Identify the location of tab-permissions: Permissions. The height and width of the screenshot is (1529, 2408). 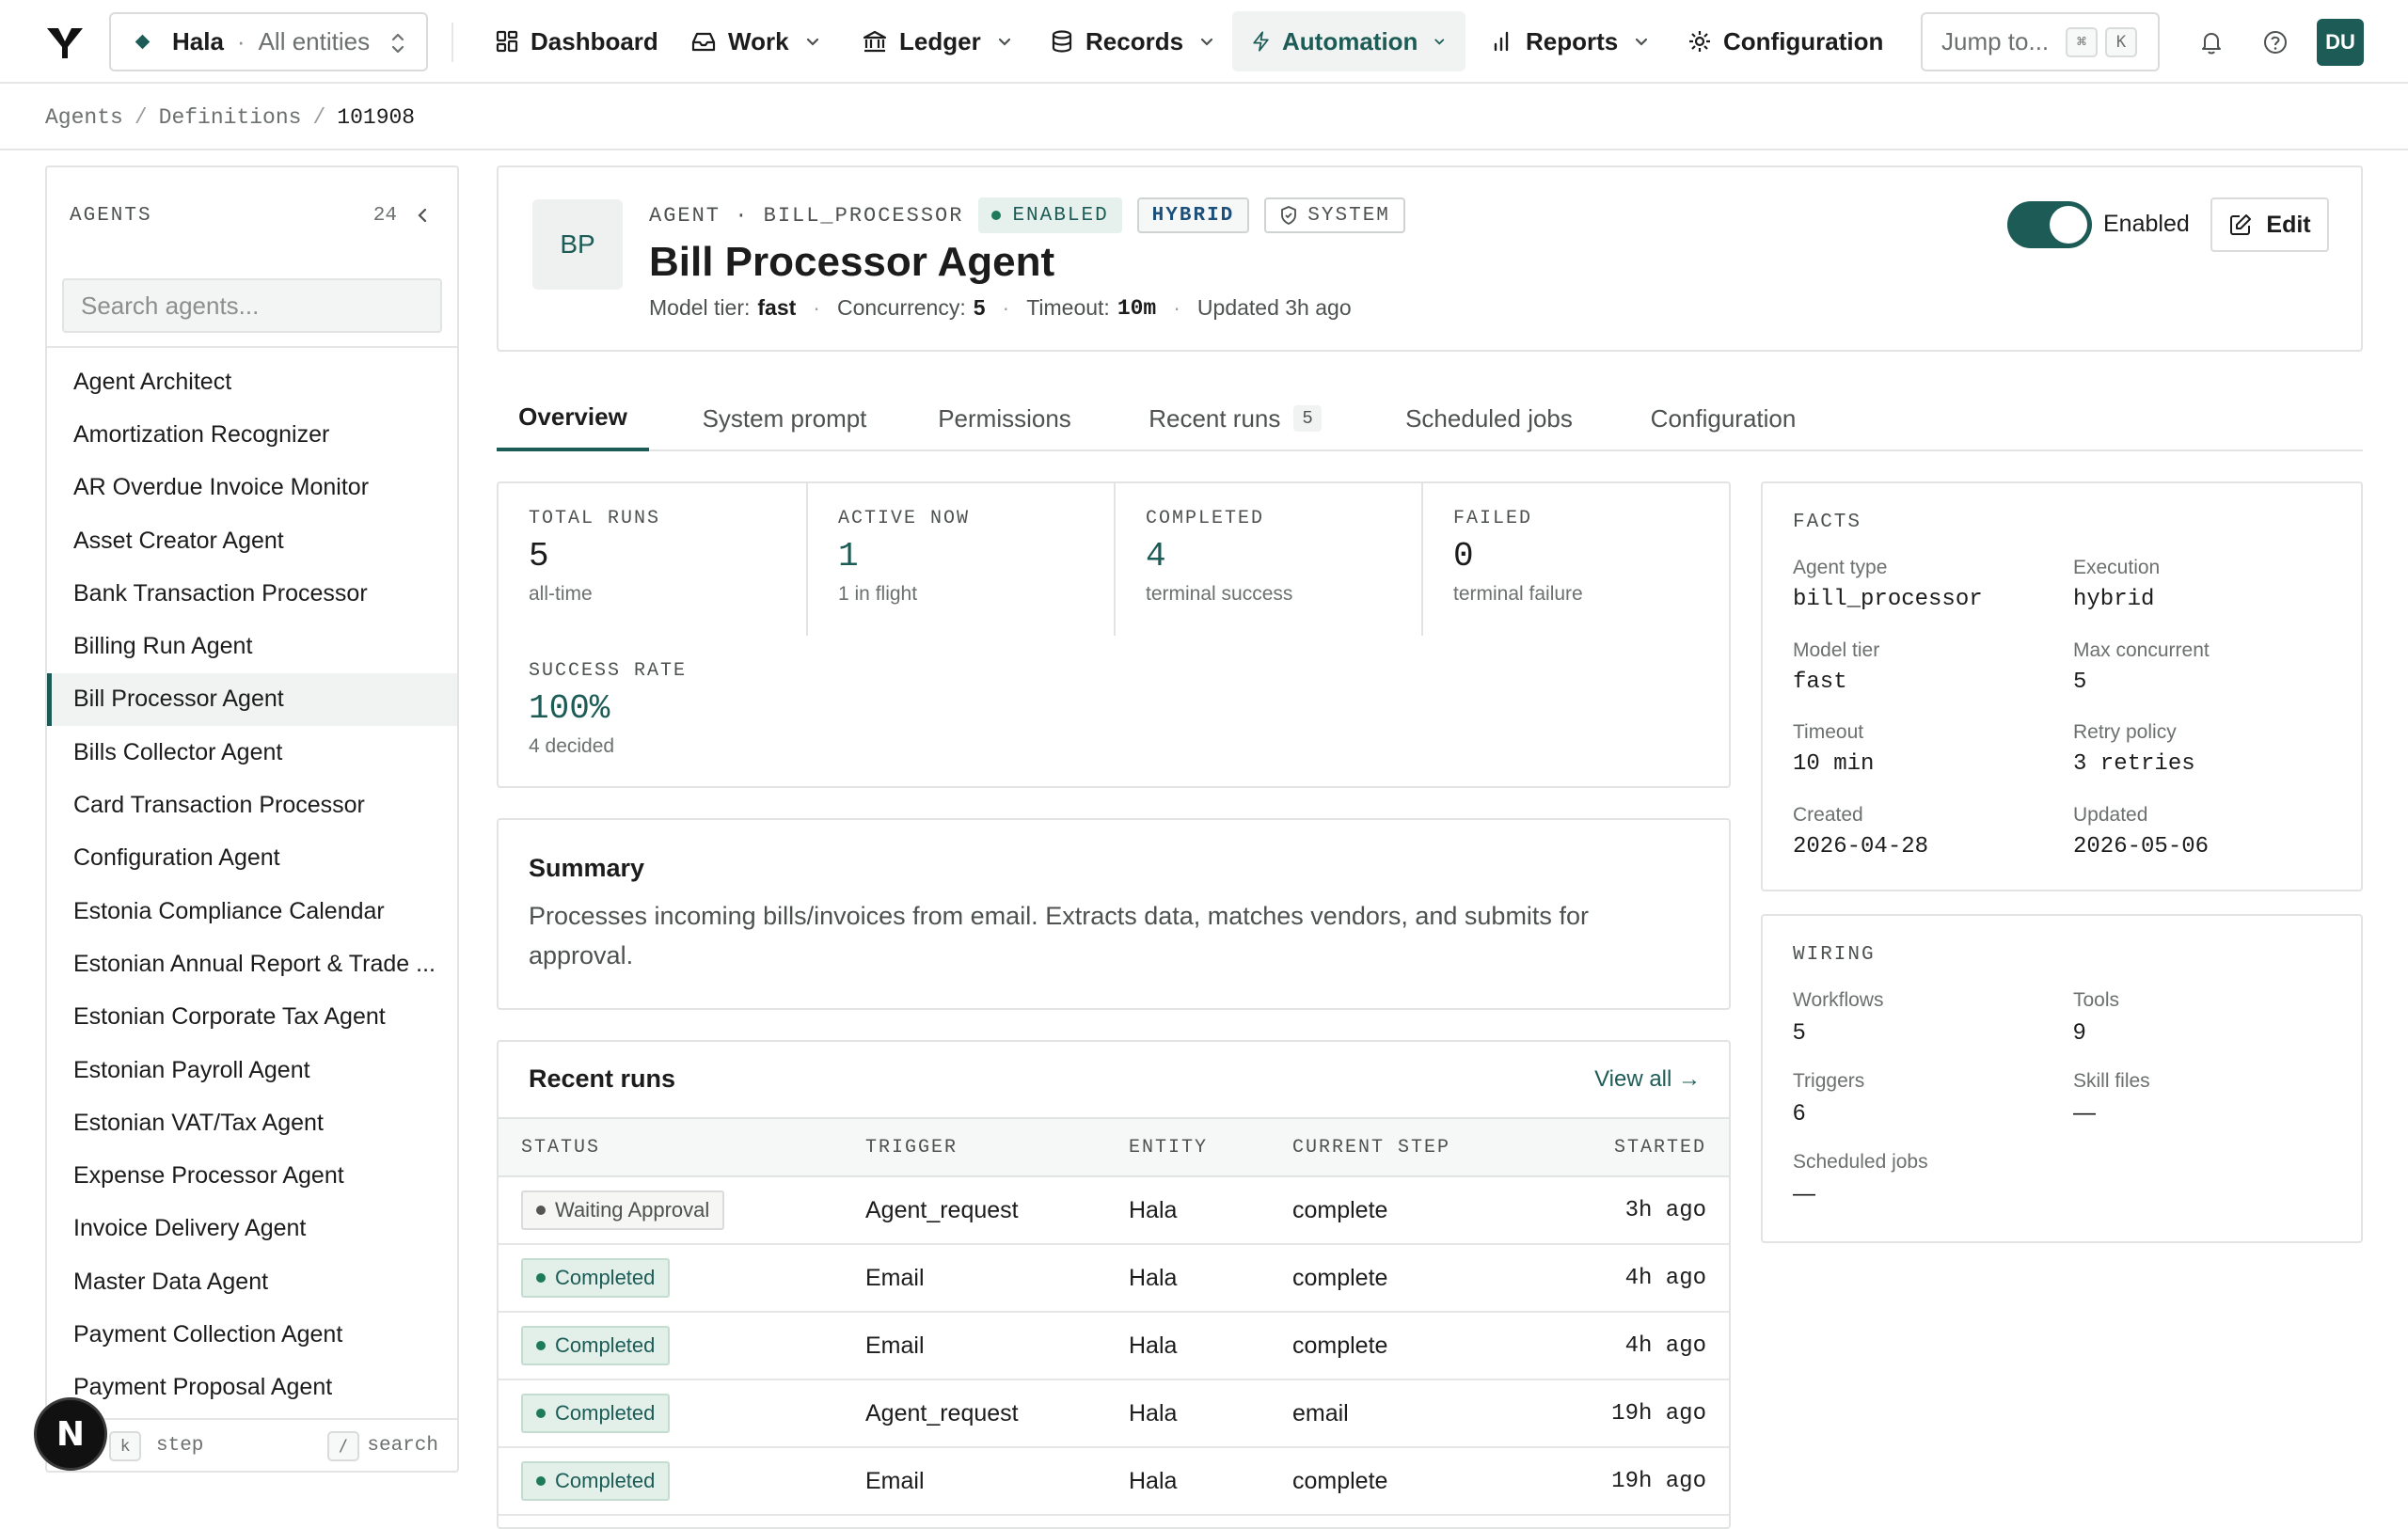
(1005, 419).